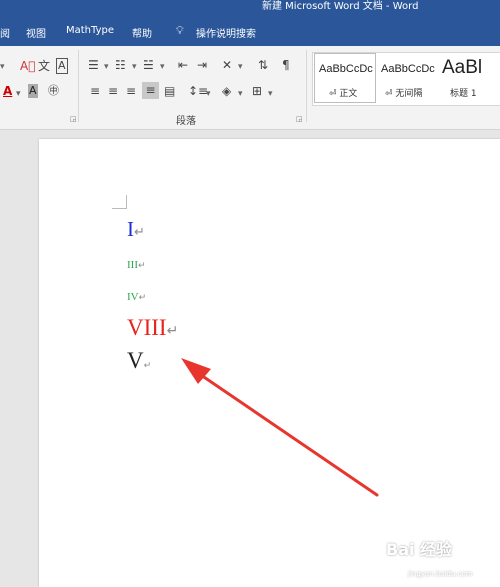 The width and height of the screenshot is (500, 587). I want to click on baidu-watermark-url: jingyan.baidu.com, so click(440, 574).